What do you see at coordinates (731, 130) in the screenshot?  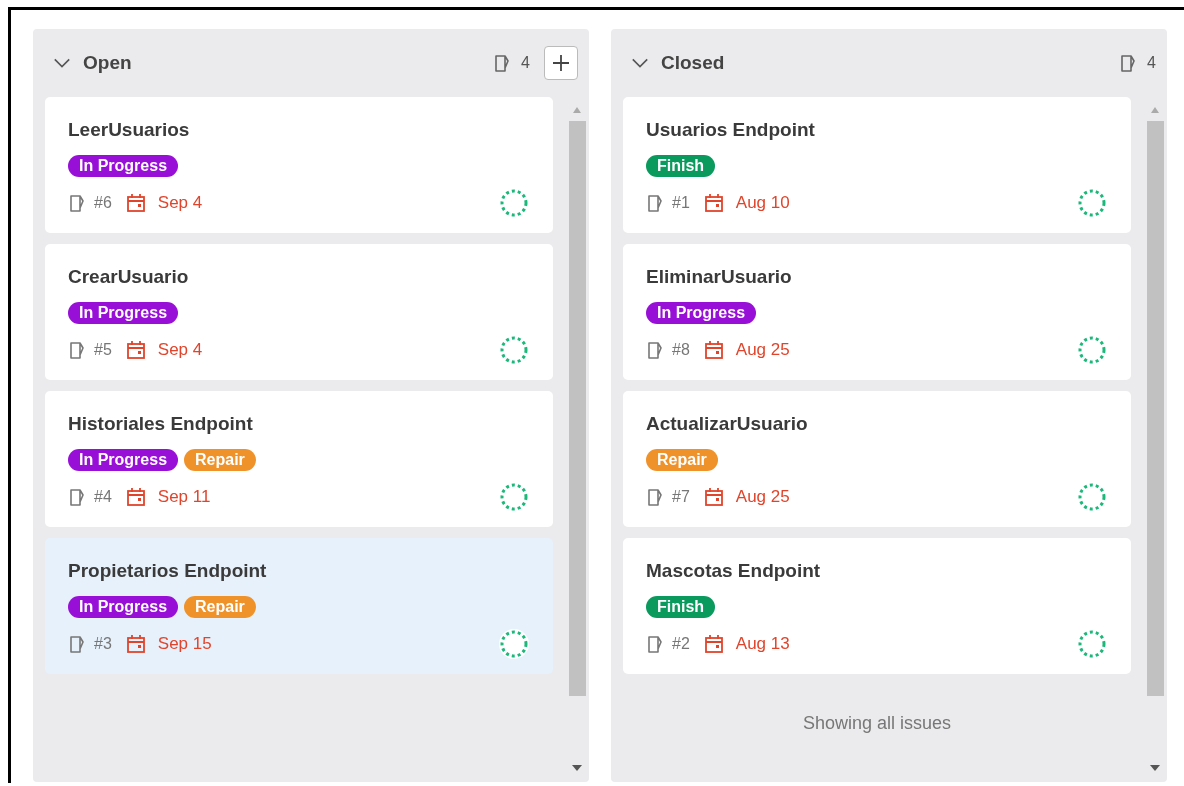 I see `issue-title: Usuarios Endpoint` at bounding box center [731, 130].